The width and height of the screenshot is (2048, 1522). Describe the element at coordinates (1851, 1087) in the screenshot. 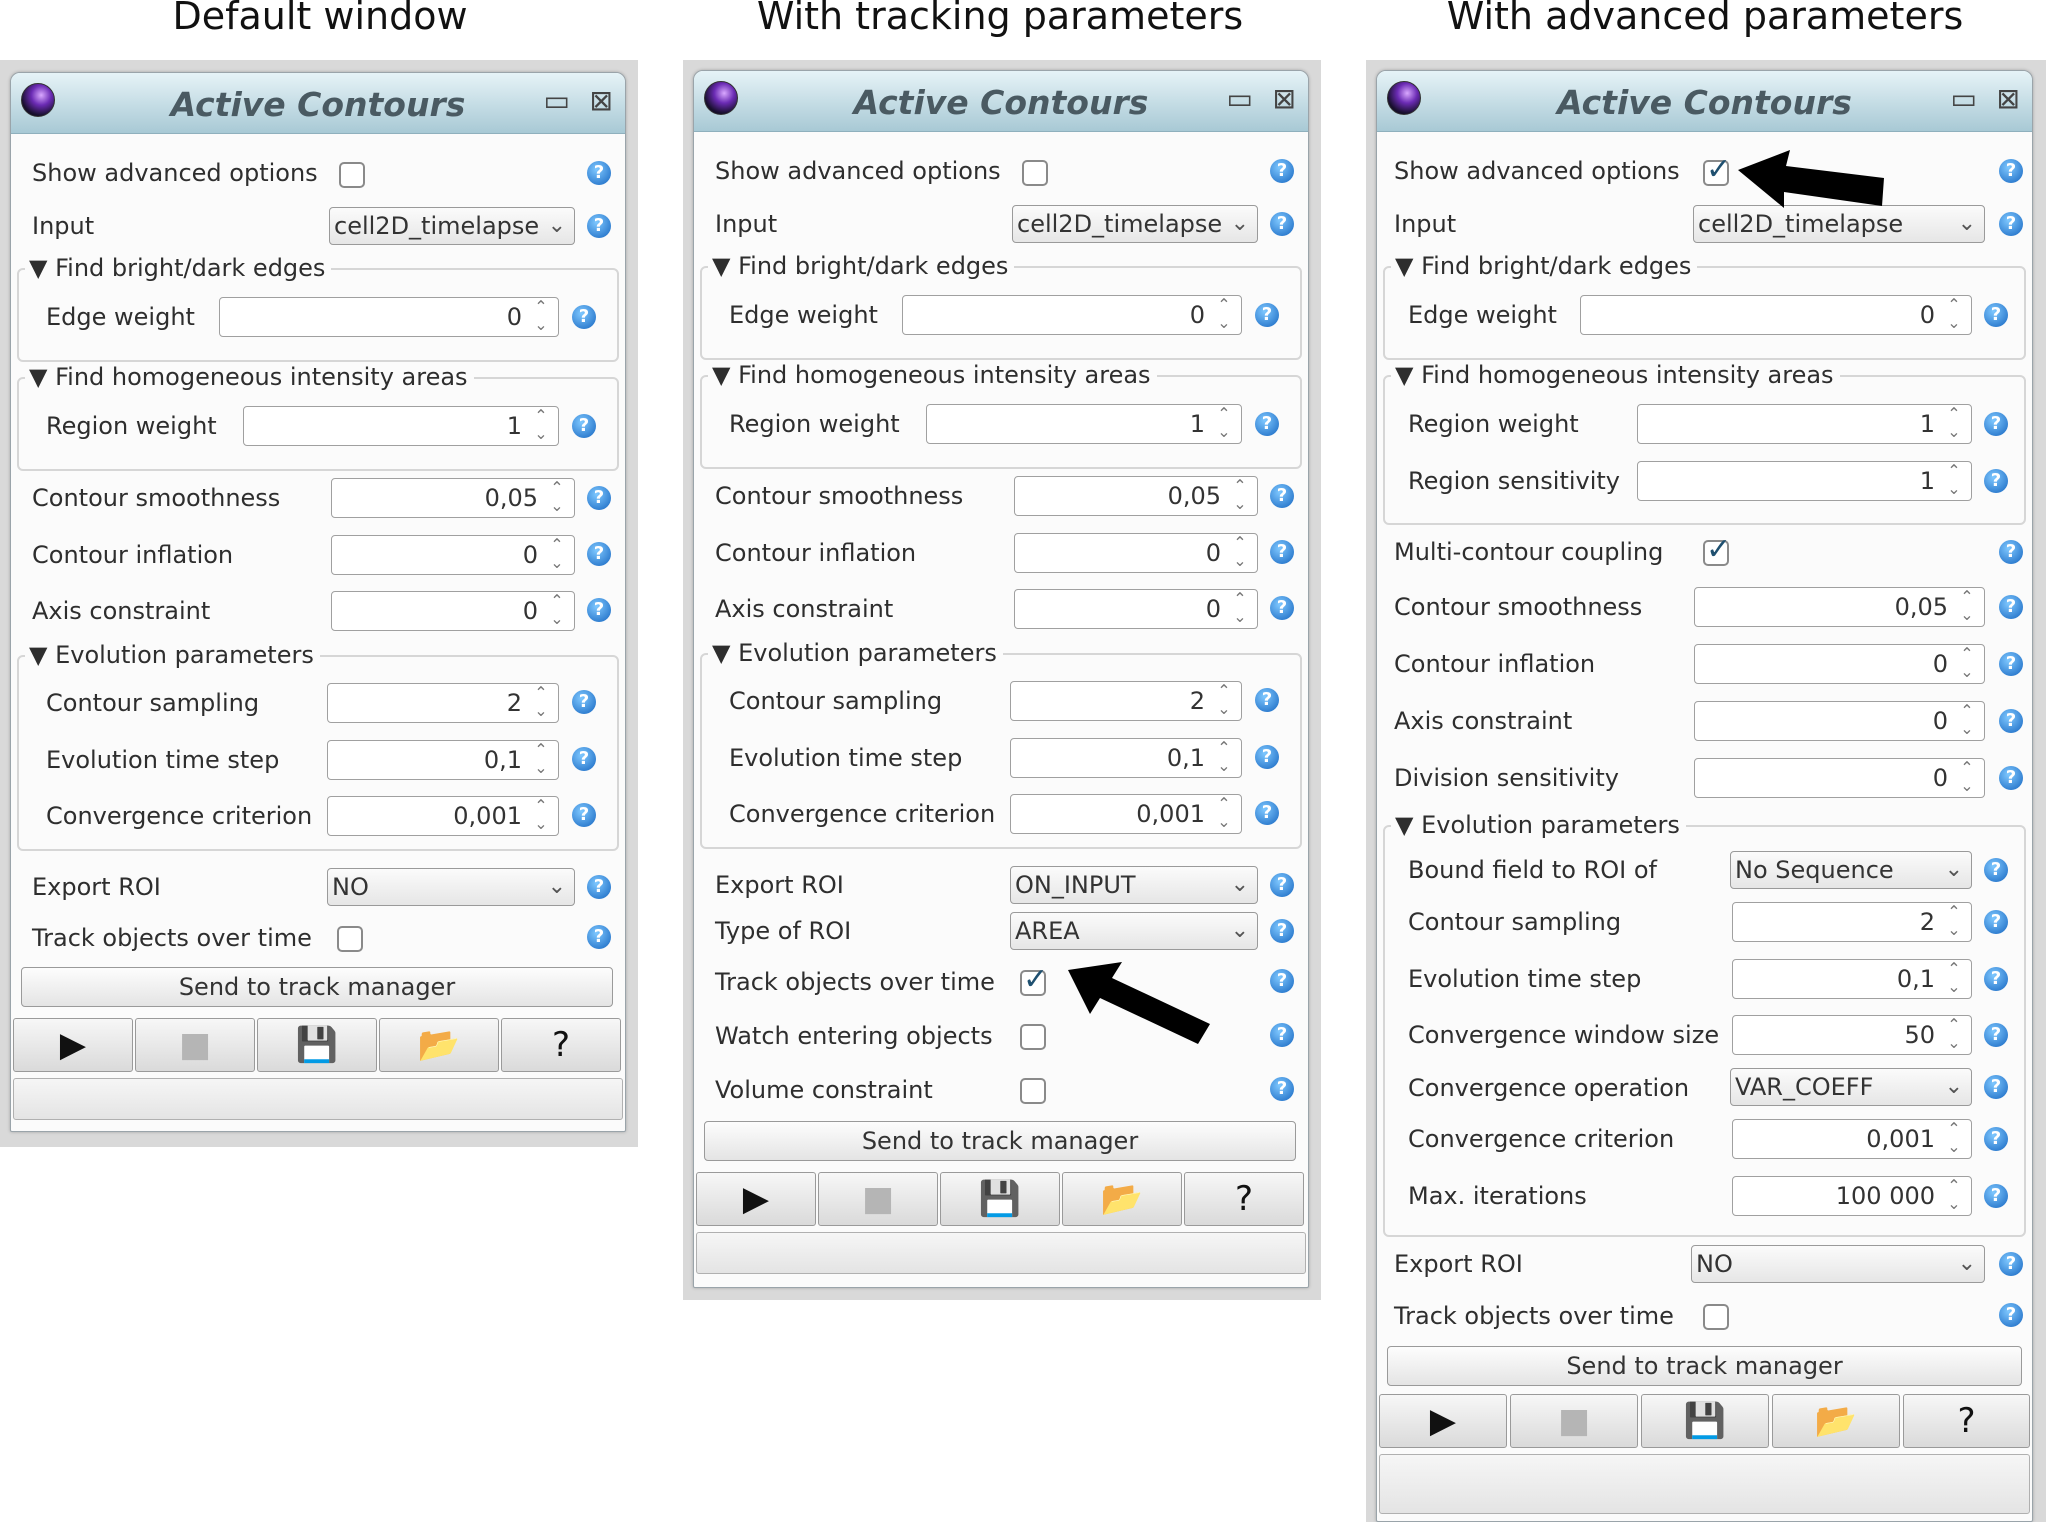

I see `convergence-operation-select: VAR_COEFF ⌄` at that location.